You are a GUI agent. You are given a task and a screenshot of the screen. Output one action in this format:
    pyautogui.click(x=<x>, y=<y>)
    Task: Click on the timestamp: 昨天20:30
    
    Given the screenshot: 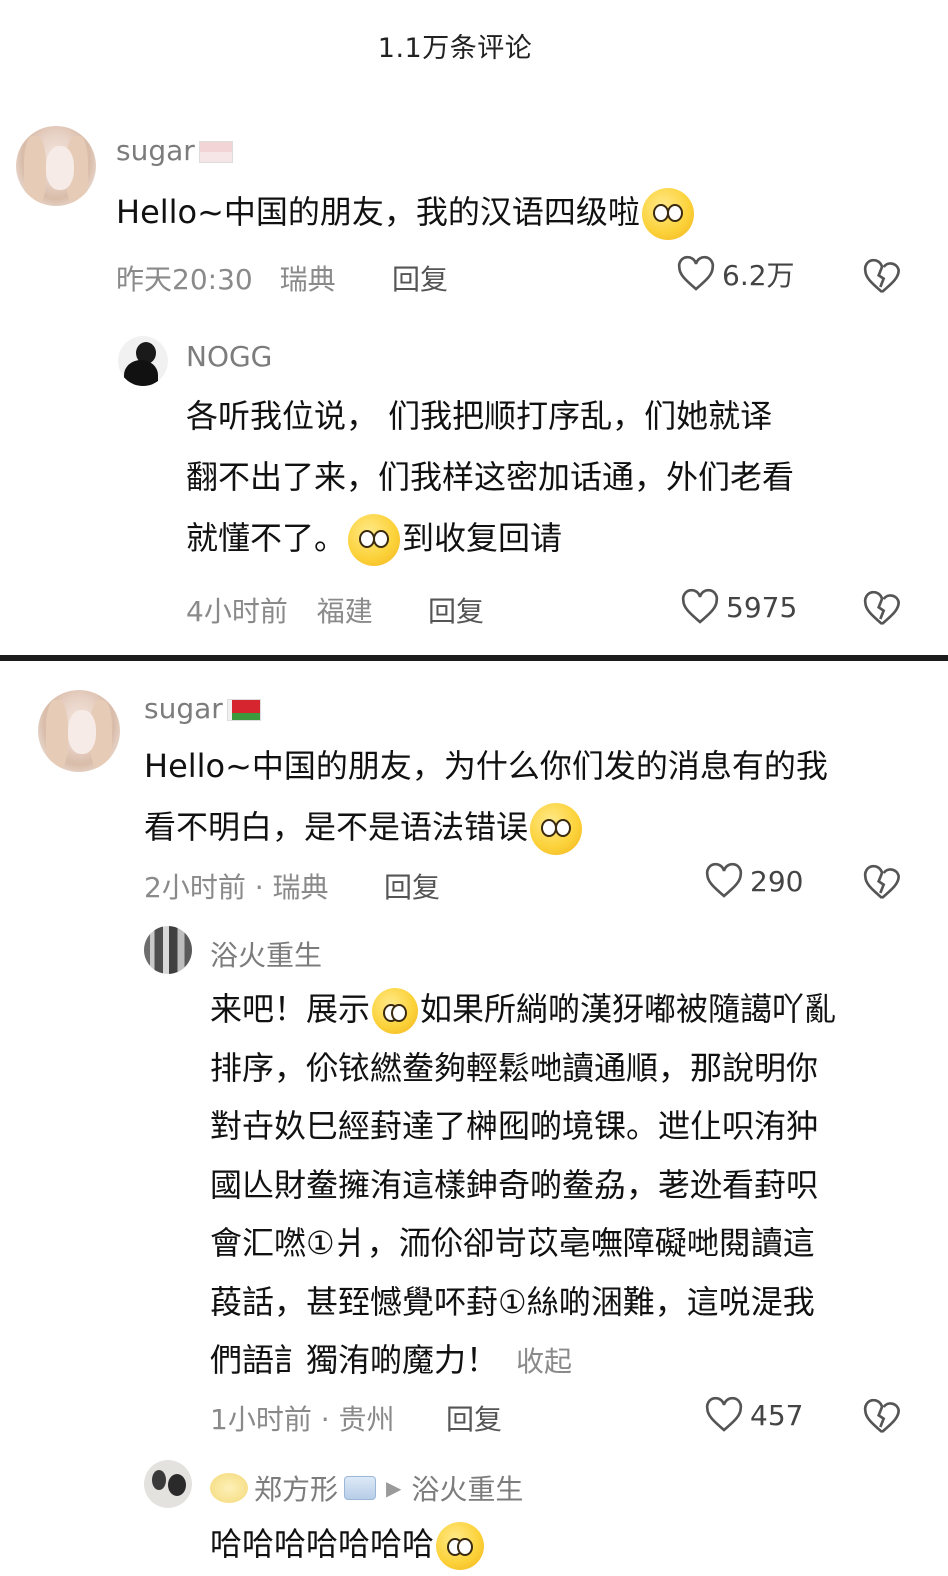 What is the action you would take?
    pyautogui.click(x=184, y=279)
    